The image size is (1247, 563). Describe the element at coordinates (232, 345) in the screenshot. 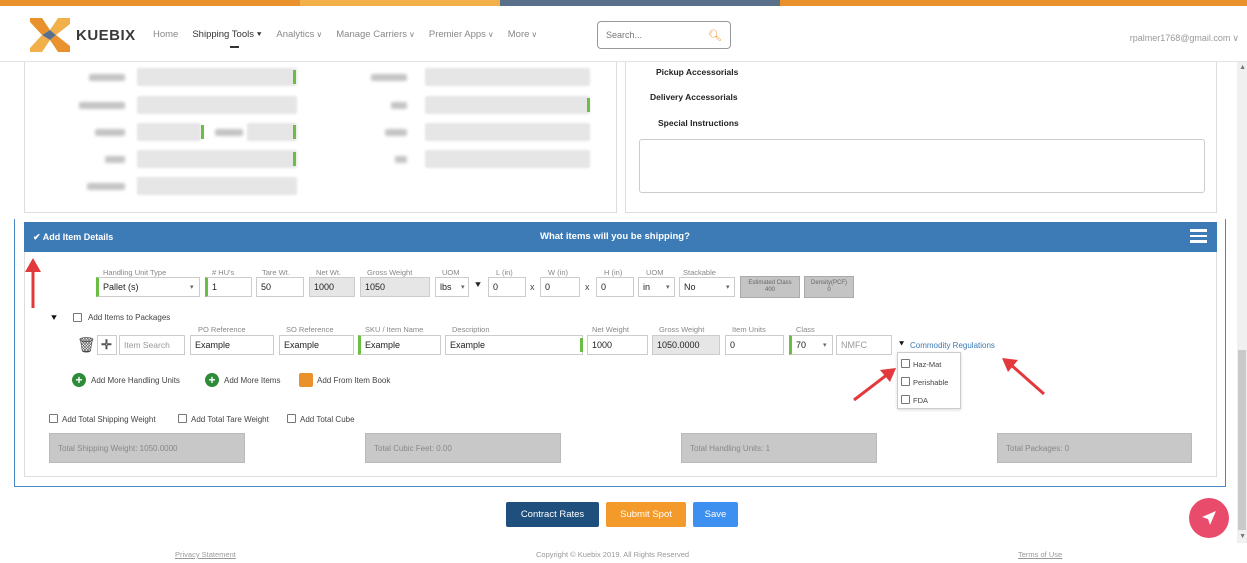

I see `po-reference-input: Example` at that location.